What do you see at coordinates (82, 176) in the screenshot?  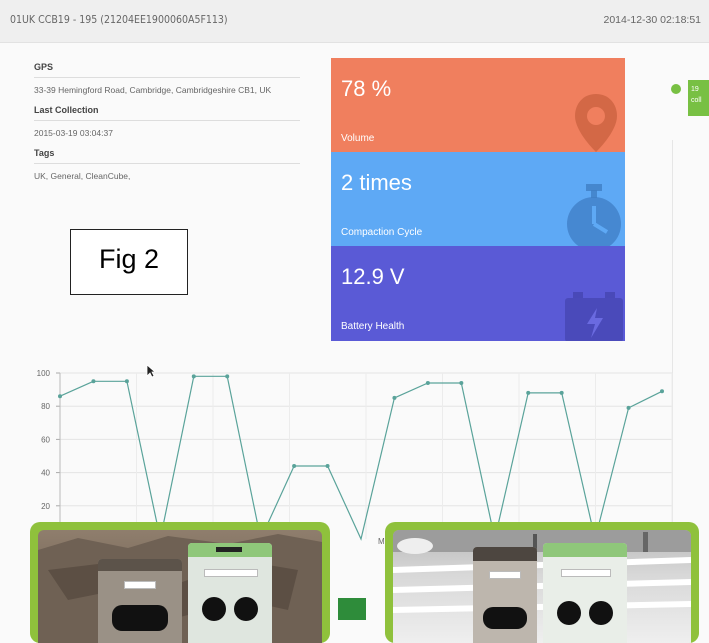 I see `tags-value: UK, General, CleanCube,` at bounding box center [82, 176].